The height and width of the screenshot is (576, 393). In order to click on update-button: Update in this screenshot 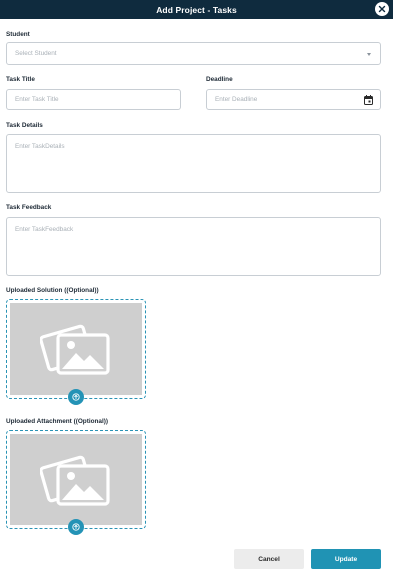, I will do `click(346, 559)`.